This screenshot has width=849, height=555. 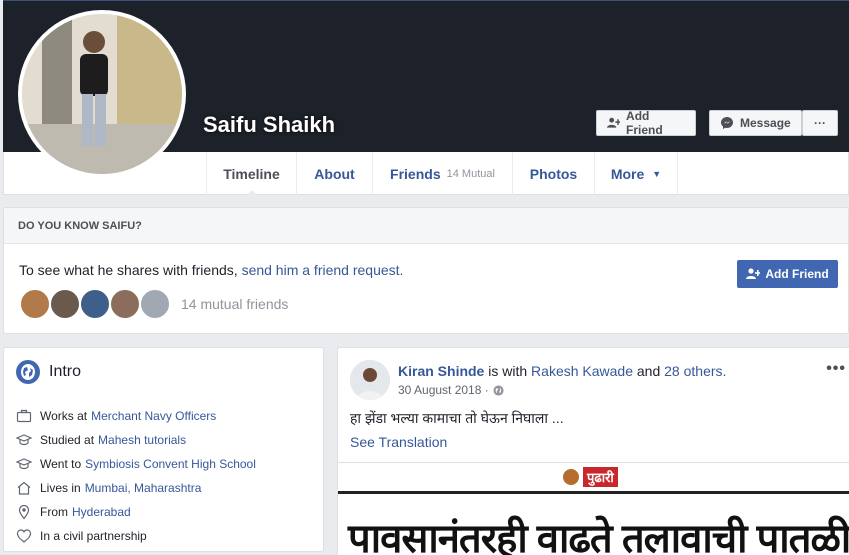 I want to click on active-tab-indicator, so click(x=251, y=193).